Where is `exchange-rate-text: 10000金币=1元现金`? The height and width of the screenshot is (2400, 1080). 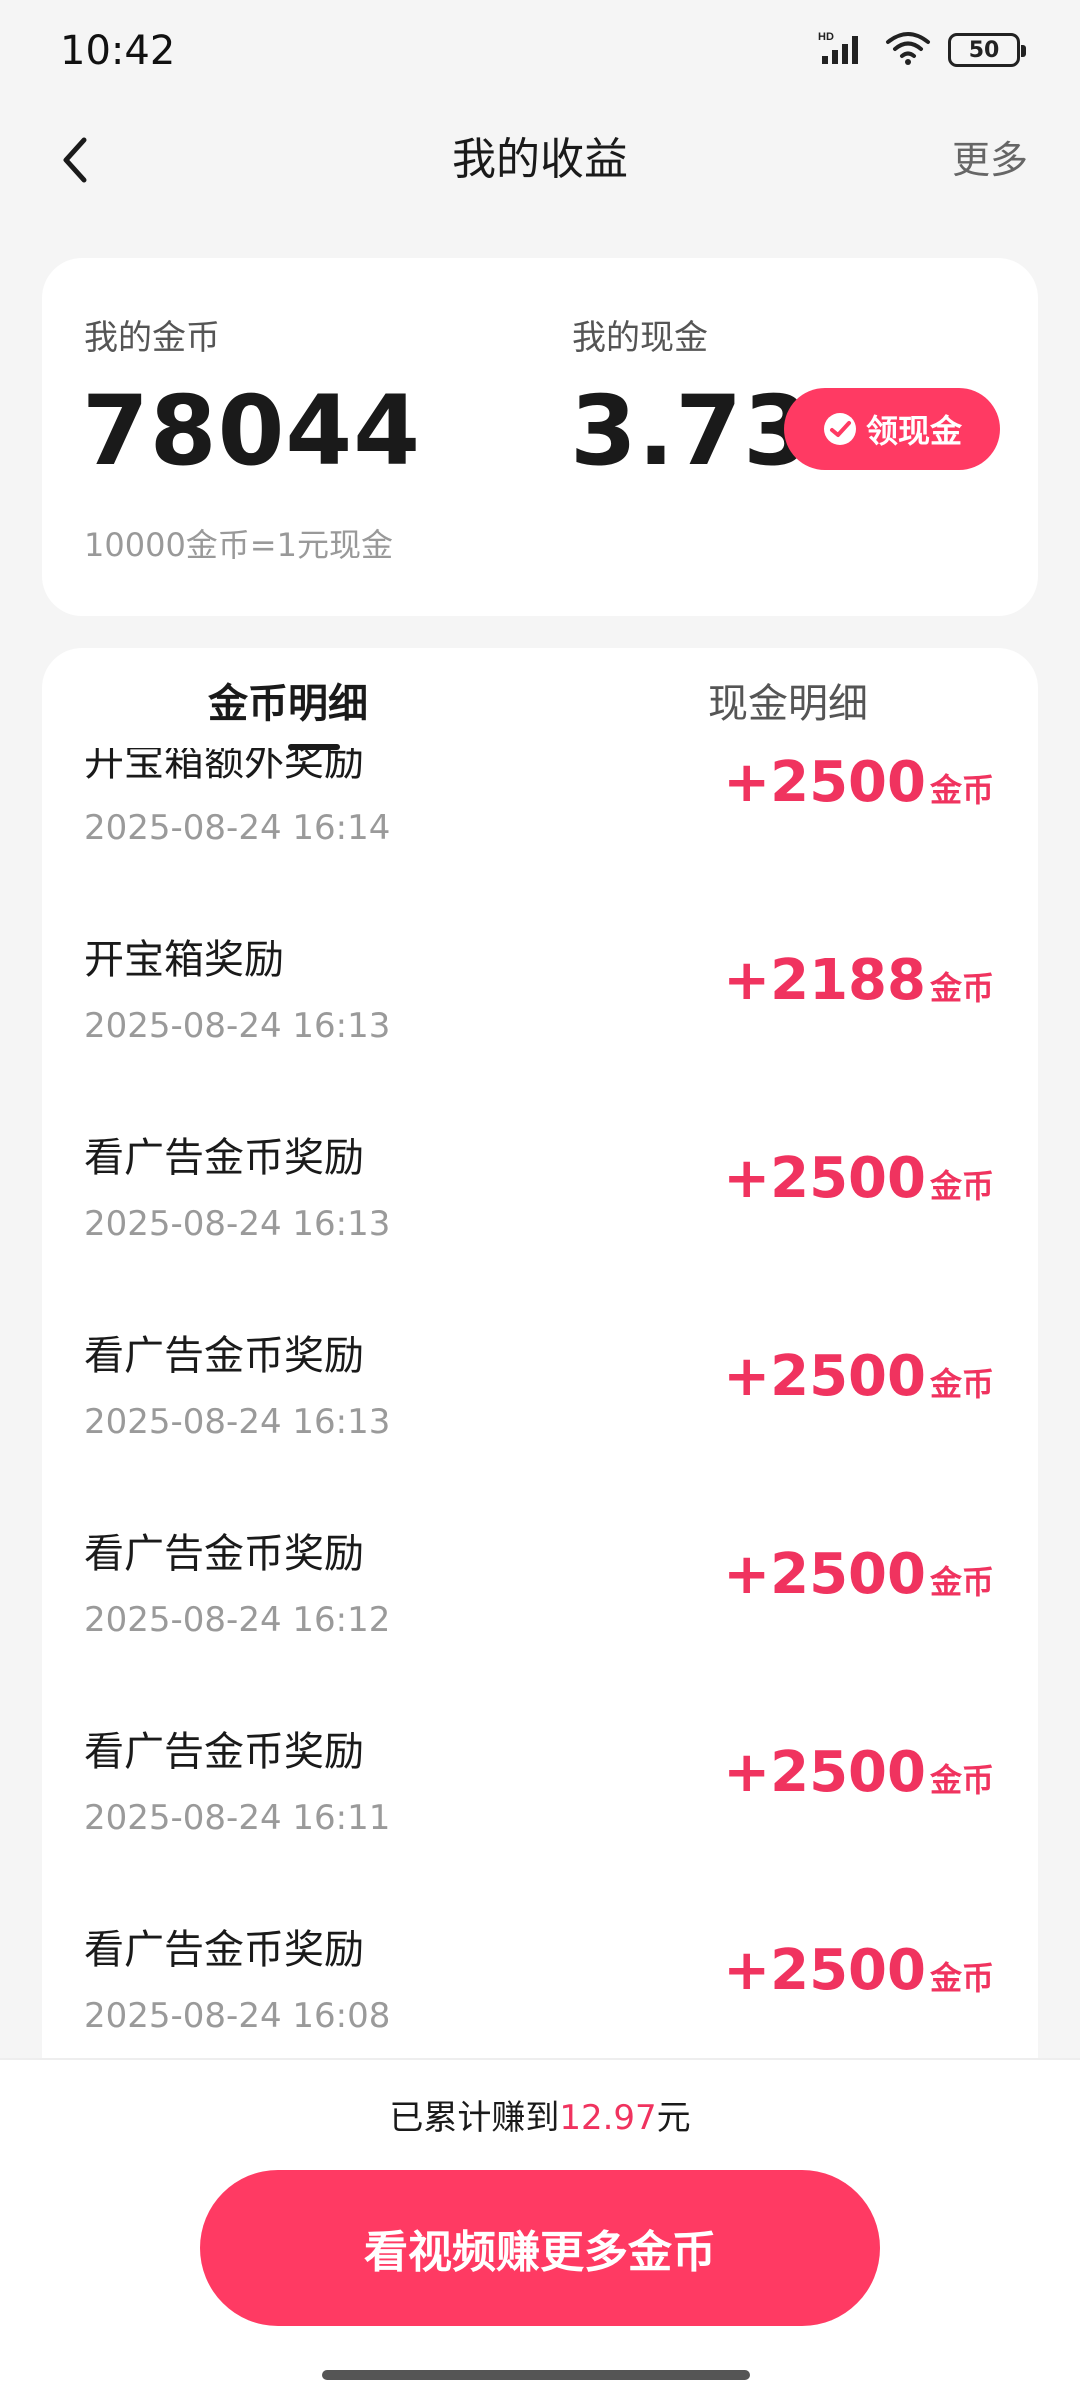 exchange-rate-text: 10000金币=1元现金 is located at coordinates (238, 545).